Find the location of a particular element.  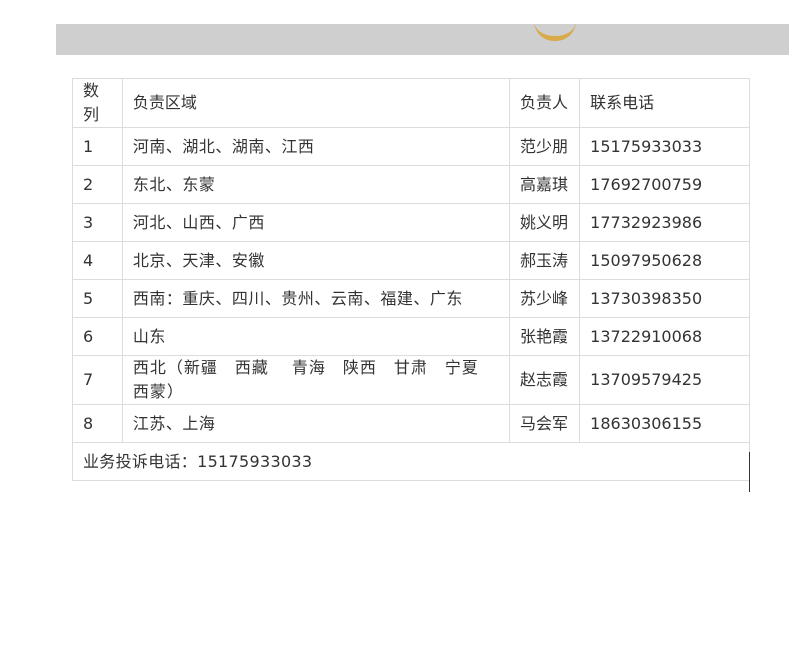

cell-region: 西南：重庆、四川、贵州、云南、福建、广东 is located at coordinates (315, 298).